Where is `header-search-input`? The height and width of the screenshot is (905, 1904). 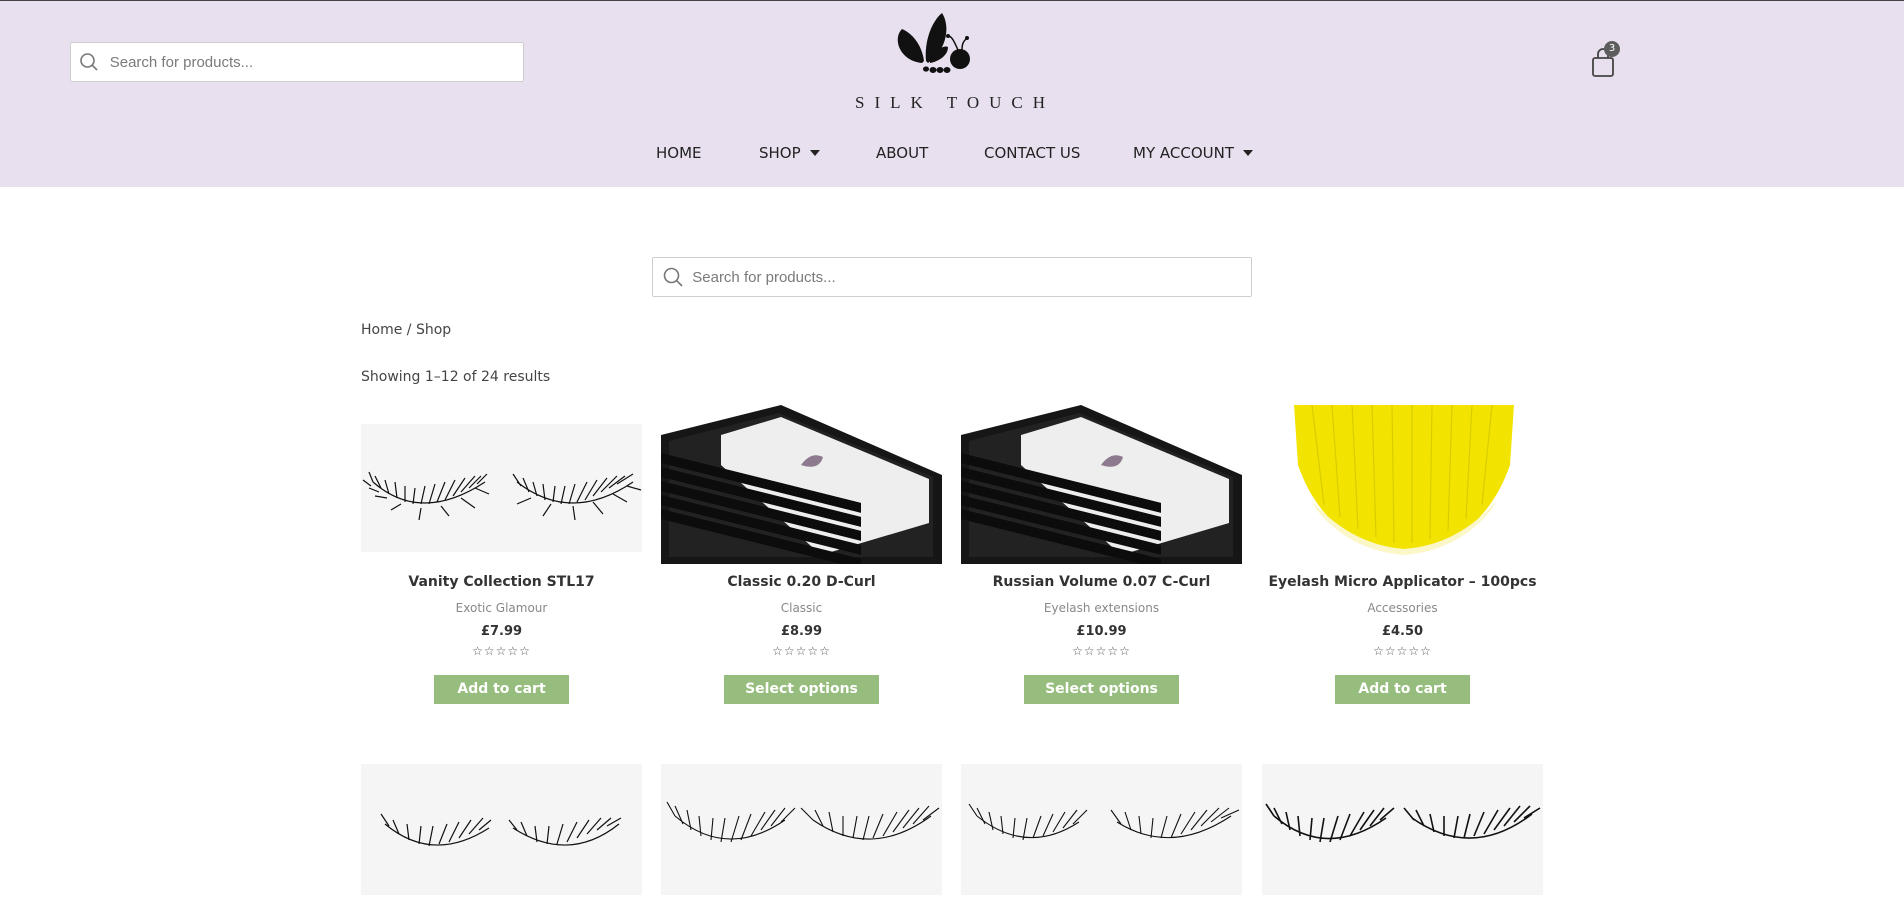 header-search-input is located at coordinates (315, 62).